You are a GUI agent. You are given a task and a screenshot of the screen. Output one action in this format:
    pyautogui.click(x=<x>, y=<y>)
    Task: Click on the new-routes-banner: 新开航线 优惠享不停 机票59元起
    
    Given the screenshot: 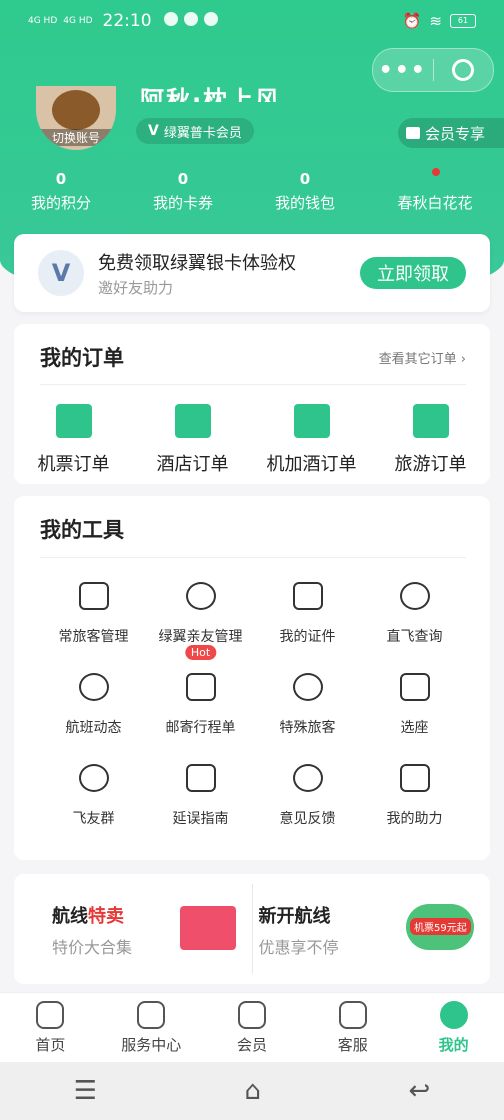 What is the action you would take?
    pyautogui.click(x=372, y=929)
    